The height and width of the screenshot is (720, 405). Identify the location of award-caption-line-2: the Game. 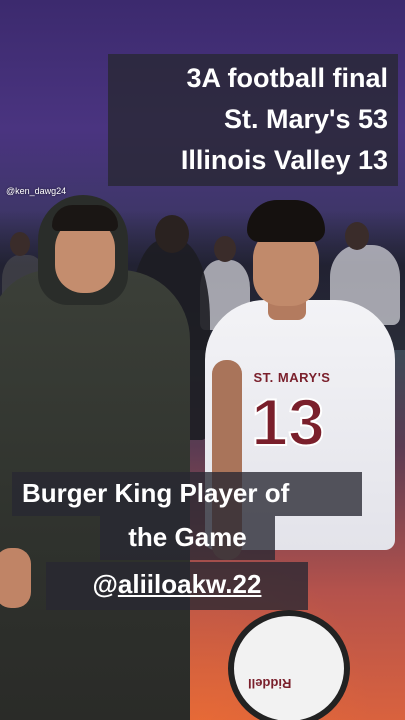
(187, 538).